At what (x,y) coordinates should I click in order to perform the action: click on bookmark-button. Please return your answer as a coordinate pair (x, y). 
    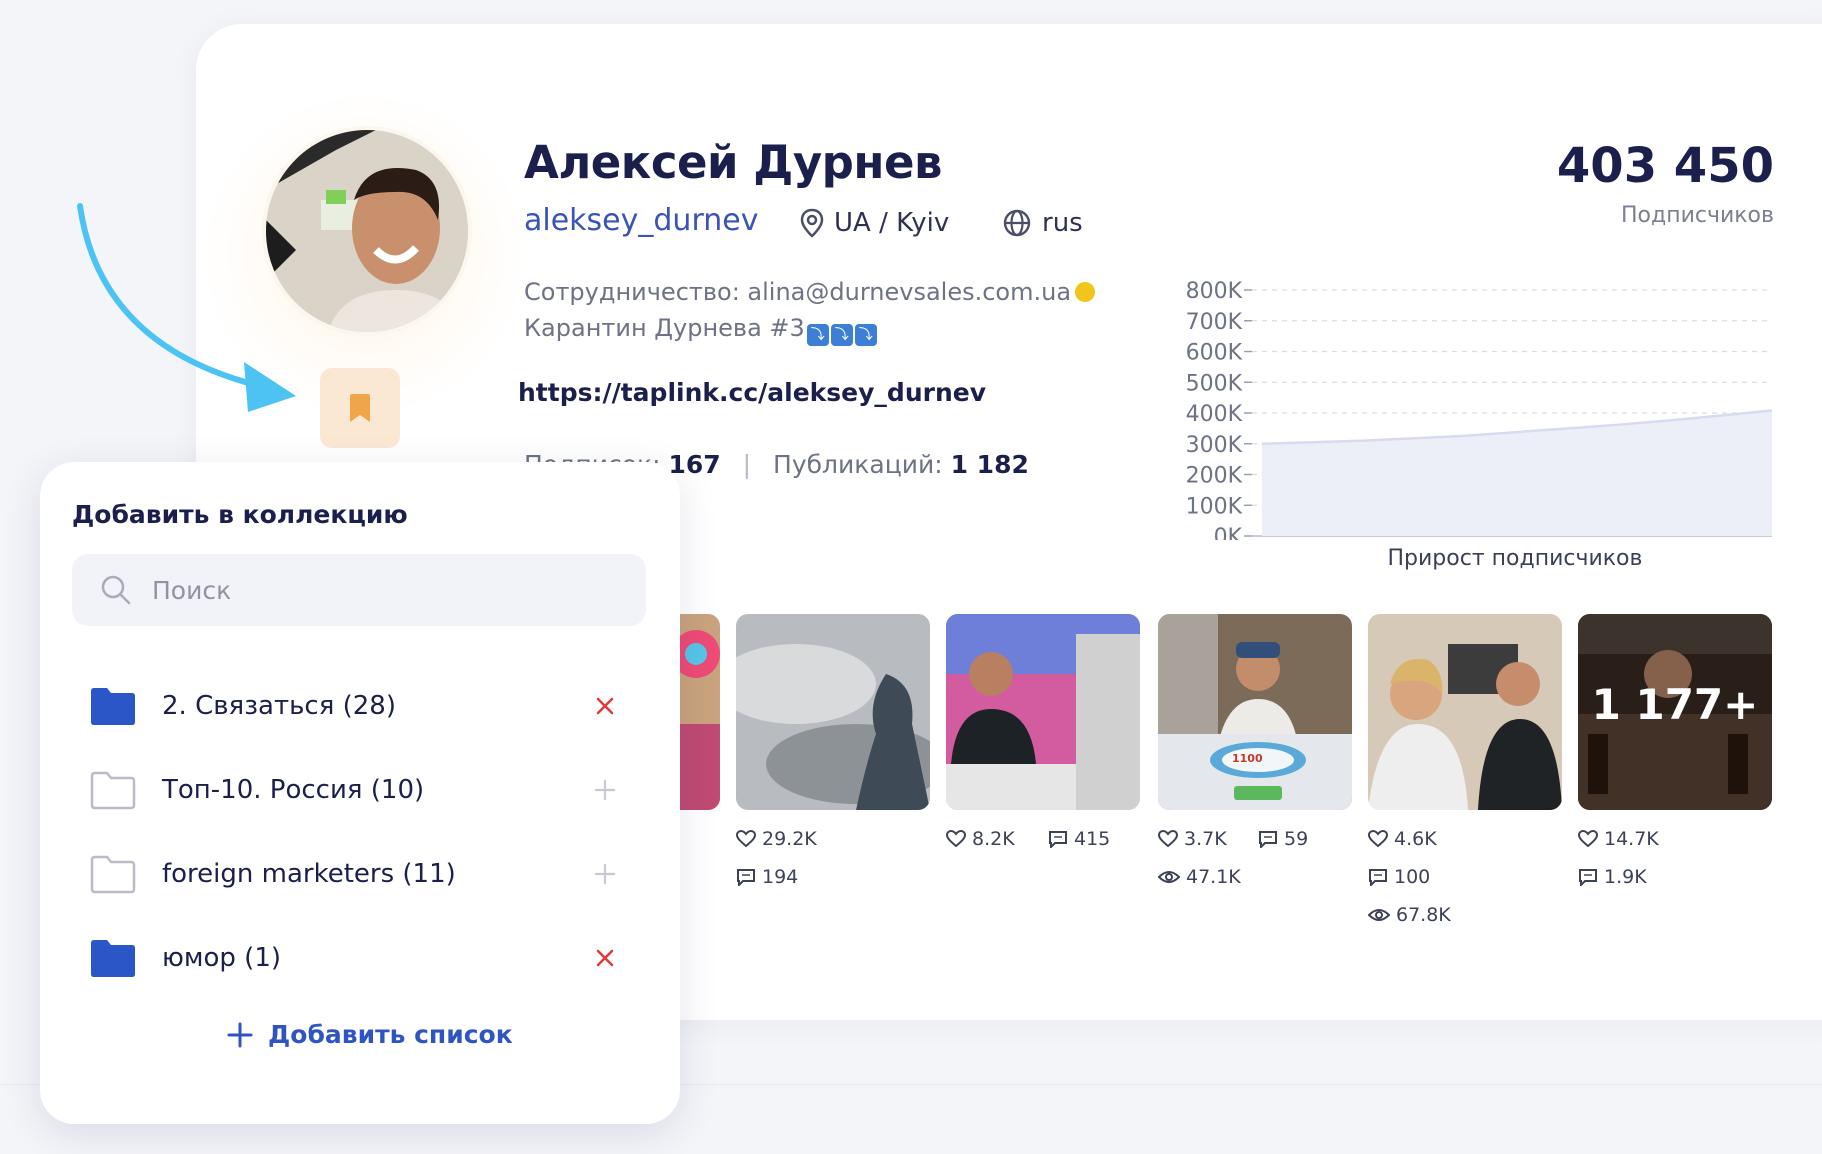
    Looking at the image, I should click on (360, 408).